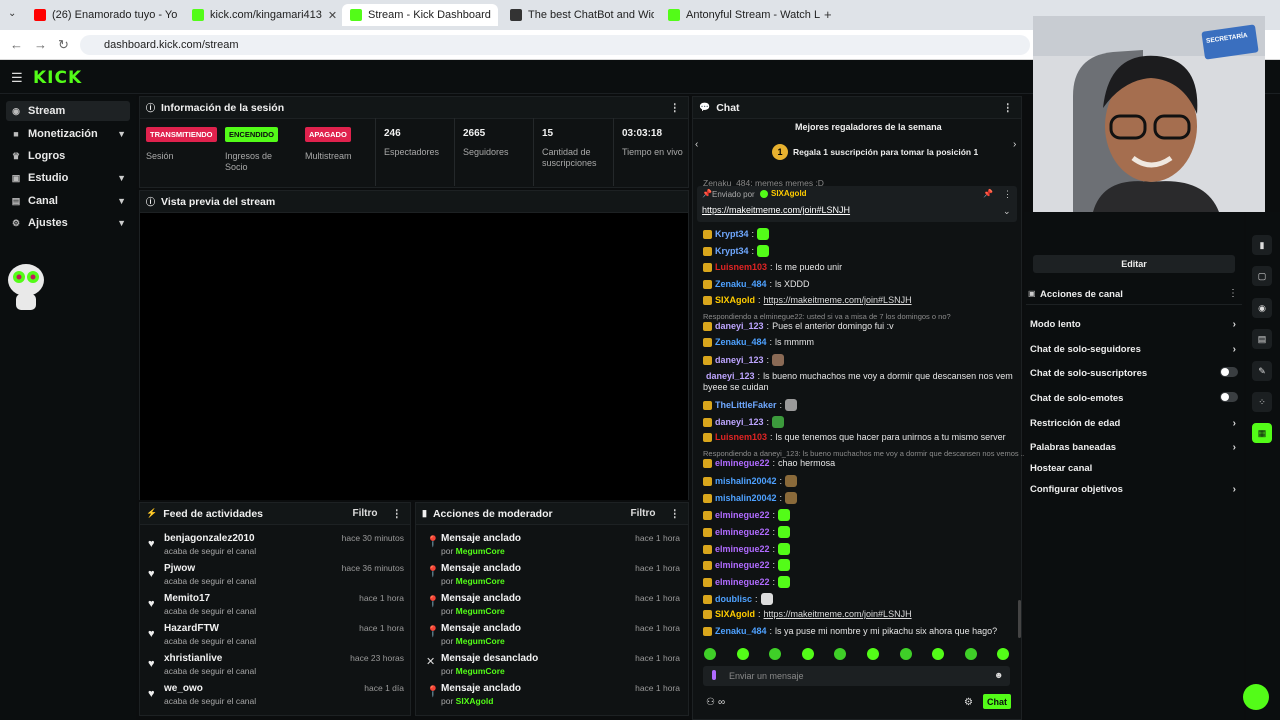  What do you see at coordinates (555, 45) in the screenshot?
I see `url-field: dashboard.kick.com/stream` at bounding box center [555, 45].